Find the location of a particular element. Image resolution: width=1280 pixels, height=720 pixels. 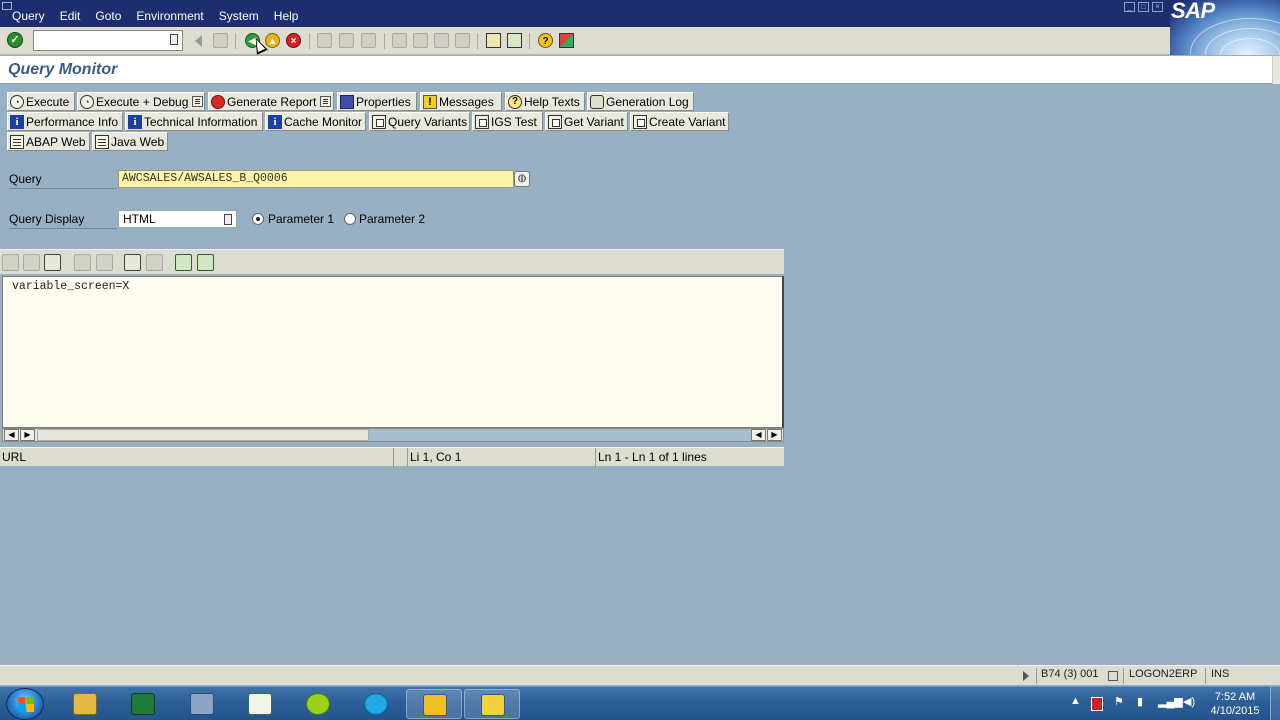

java-web-button: Java Web is located at coordinates (130, 141).